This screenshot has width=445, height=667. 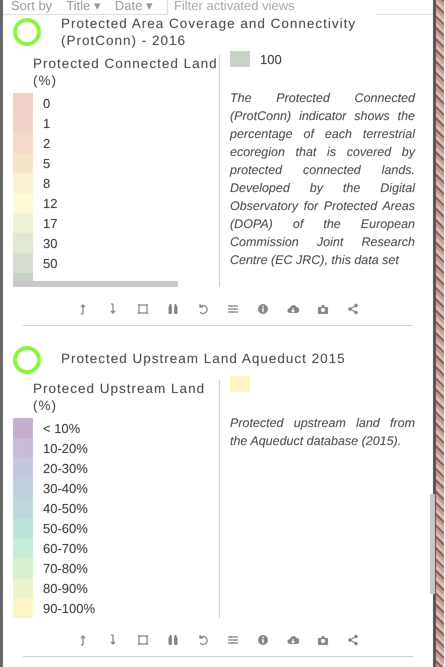 I want to click on legend-title: Protected Connected Land (%), so click(x=125, y=72).